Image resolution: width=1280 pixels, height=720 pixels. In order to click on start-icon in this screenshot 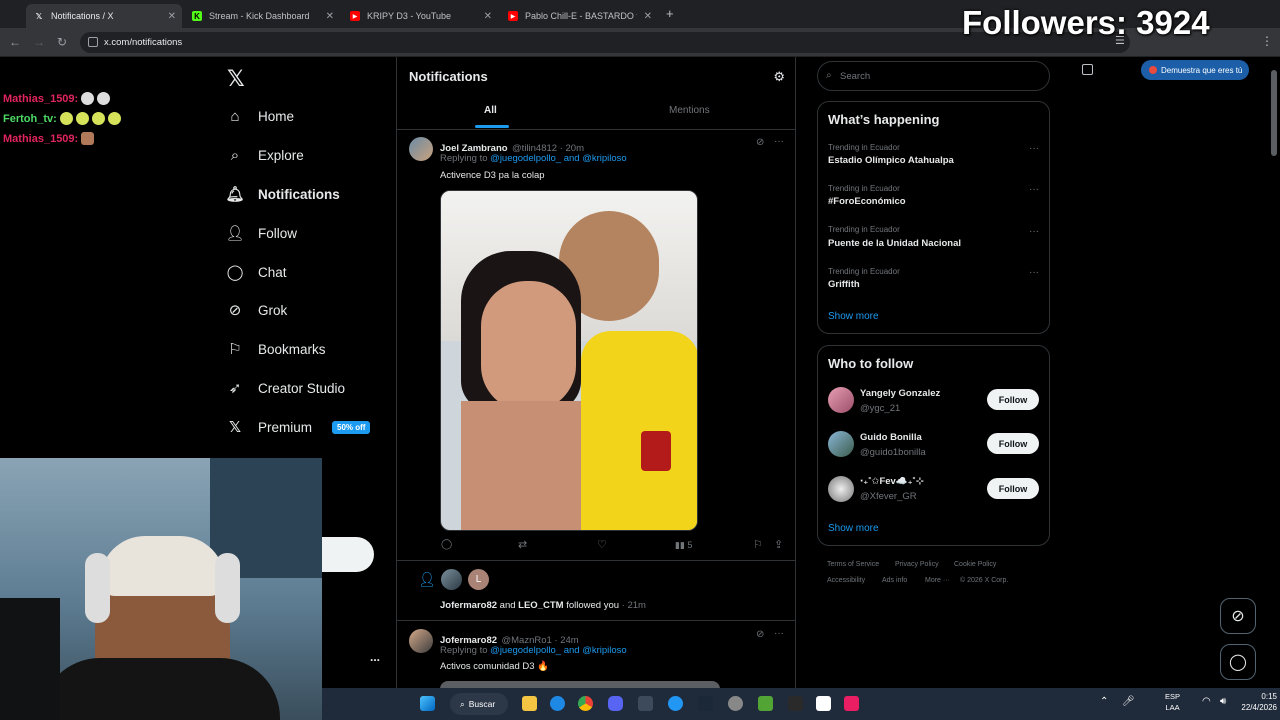, I will do `click(427, 703)`.